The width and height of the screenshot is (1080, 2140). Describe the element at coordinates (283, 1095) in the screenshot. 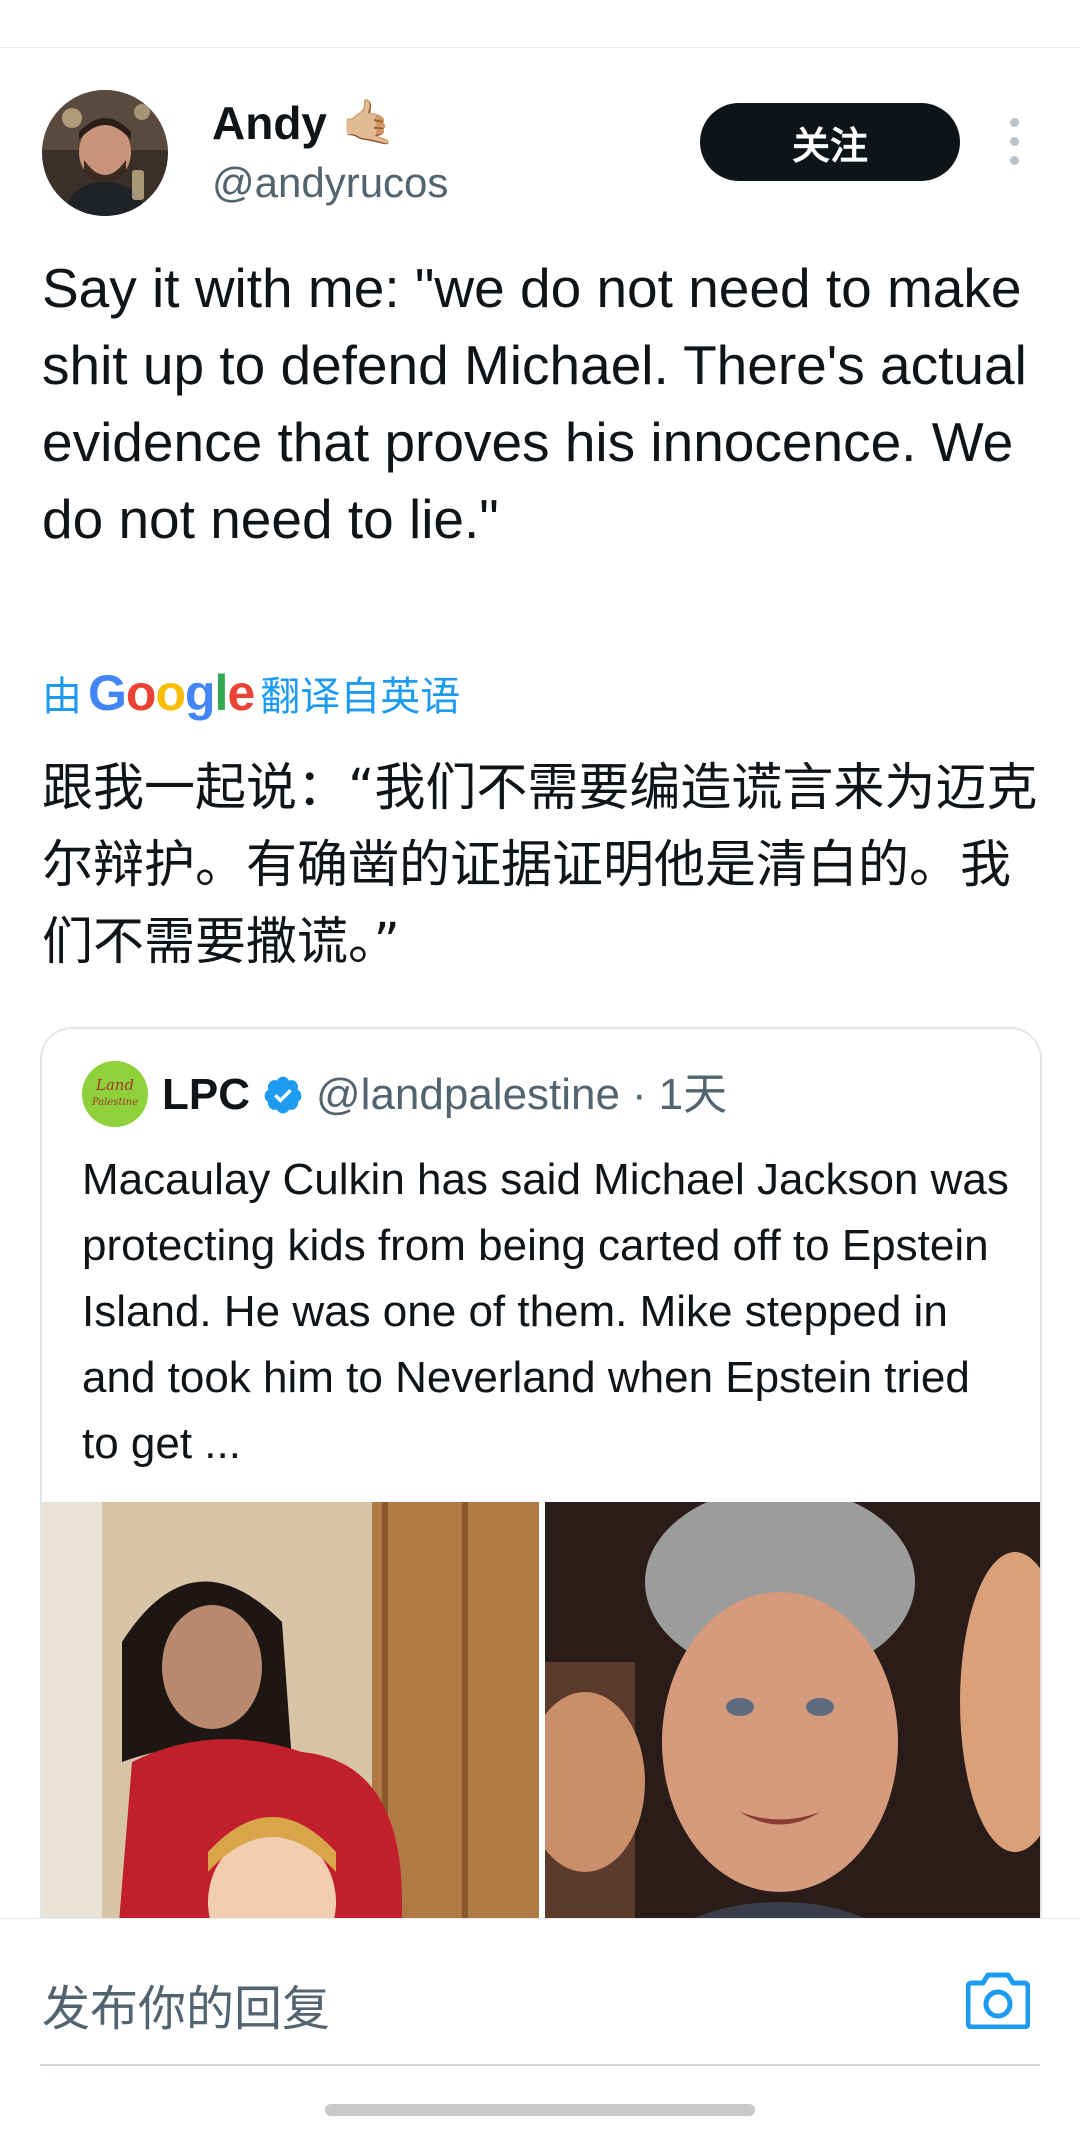

I see `verified-badge-icon` at that location.